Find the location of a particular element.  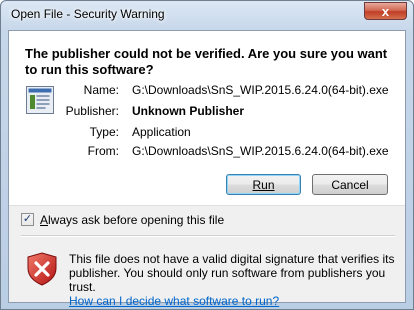

title-bar: Open File - Security Warning x is located at coordinates (207, 15).